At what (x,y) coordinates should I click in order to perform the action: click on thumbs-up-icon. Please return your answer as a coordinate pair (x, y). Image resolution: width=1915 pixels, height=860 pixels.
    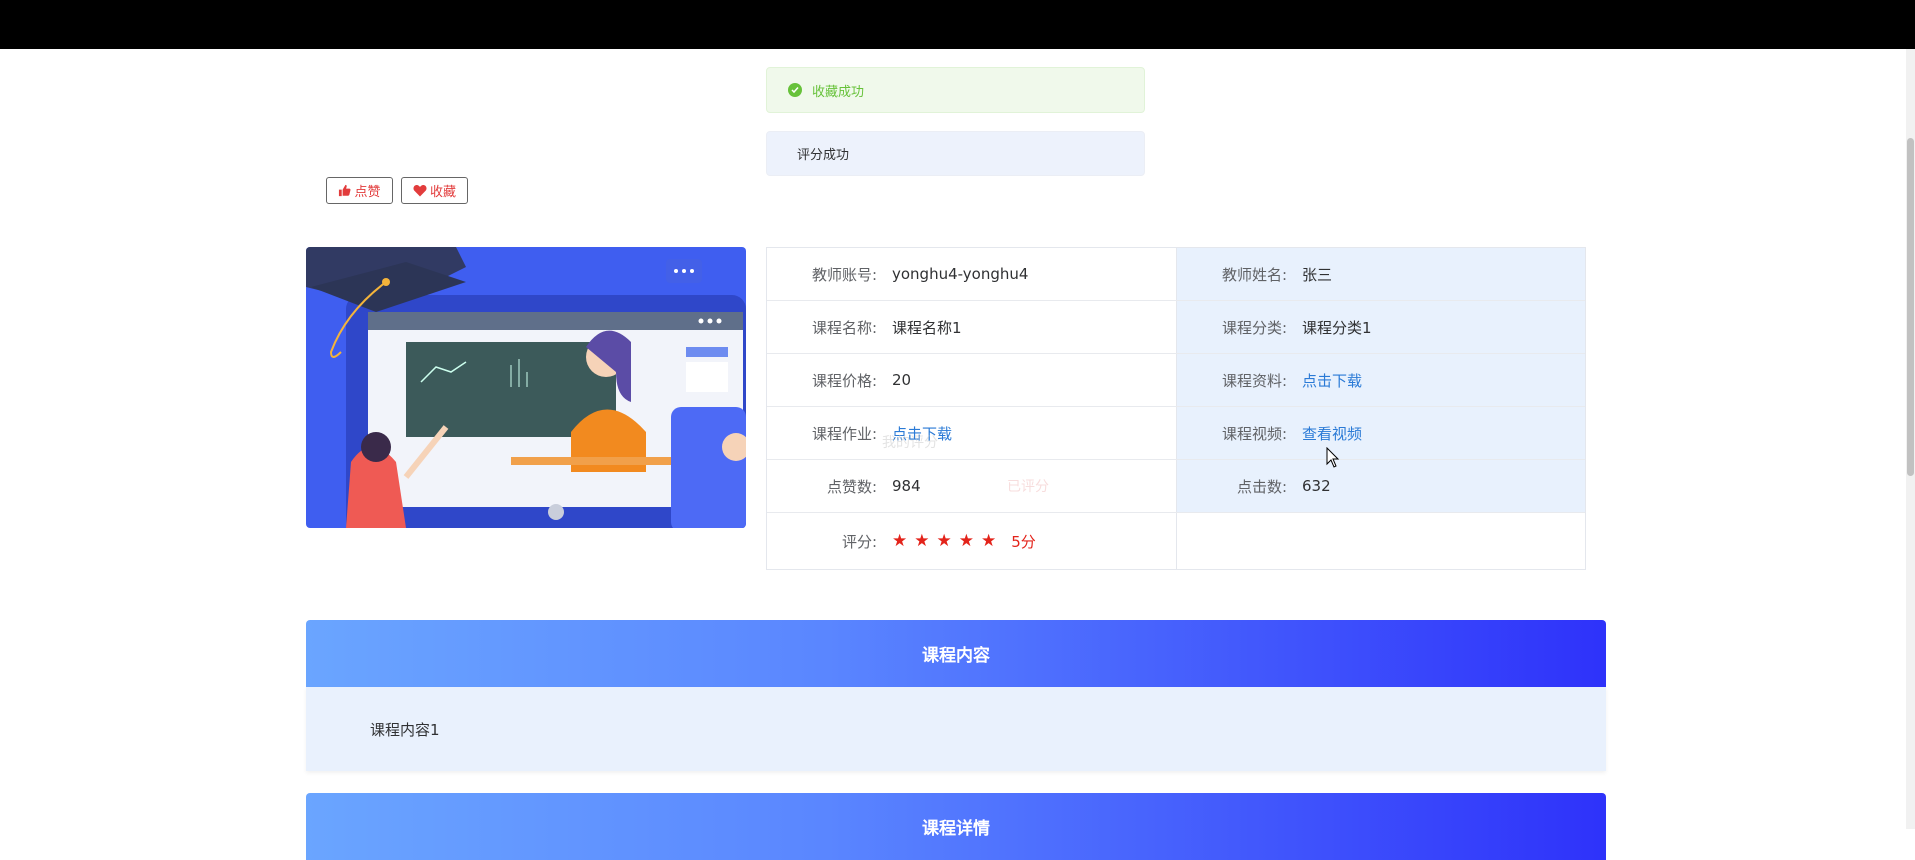
    Looking at the image, I should click on (345, 190).